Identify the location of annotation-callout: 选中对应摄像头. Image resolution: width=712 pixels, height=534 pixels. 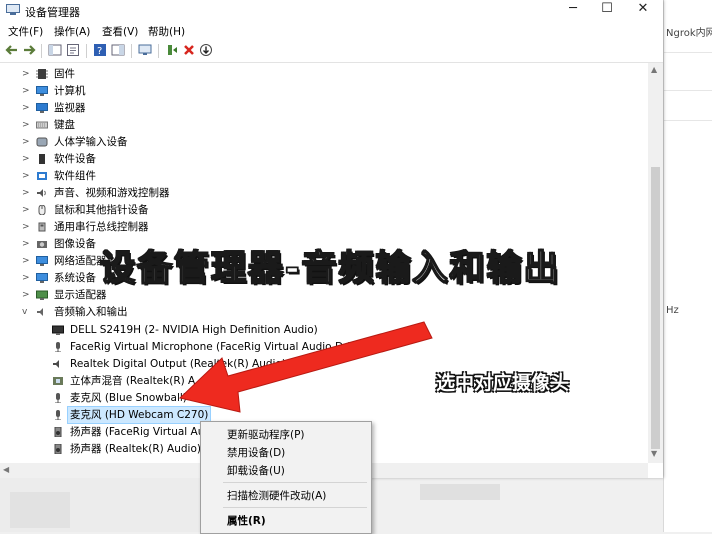
(503, 383).